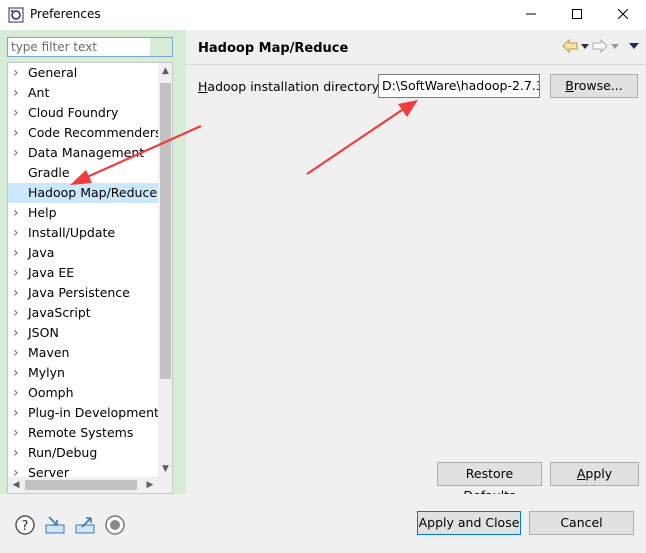 This screenshot has width=646, height=553. What do you see at coordinates (83, 233) in the screenshot?
I see `tree-item-install-update: › Install/Update` at bounding box center [83, 233].